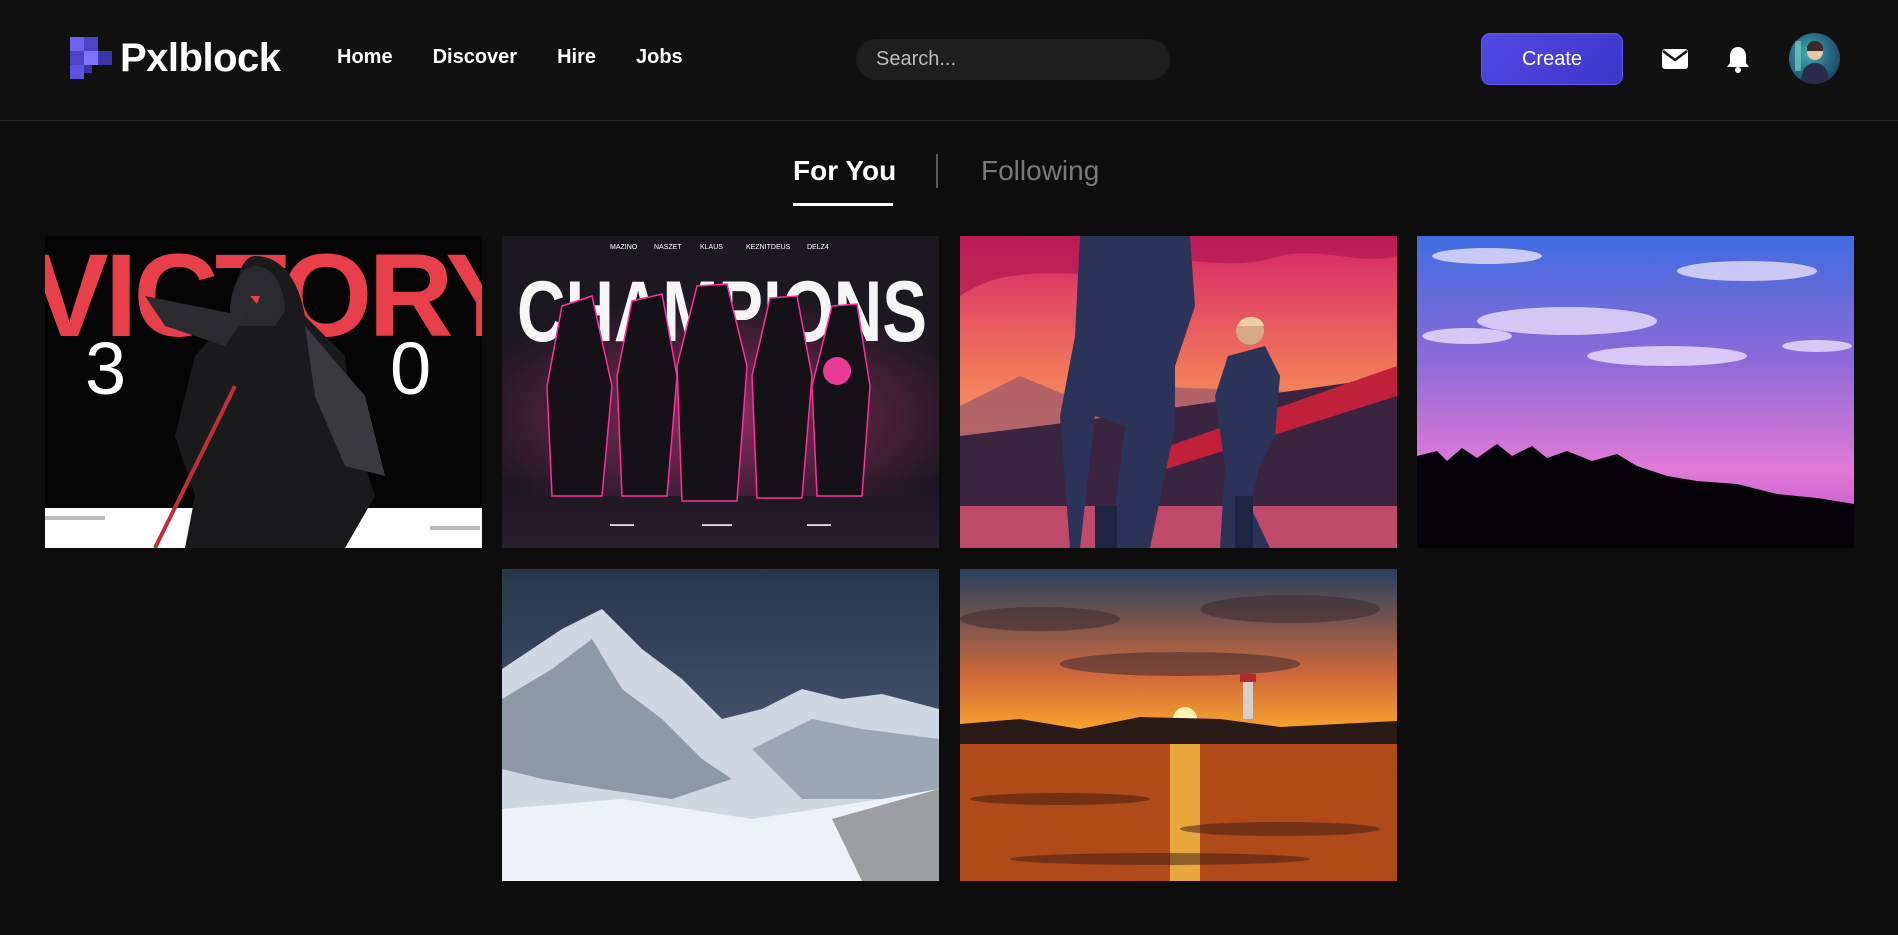  What do you see at coordinates (720, 725) in the screenshot?
I see `feed-card-mountains` at bounding box center [720, 725].